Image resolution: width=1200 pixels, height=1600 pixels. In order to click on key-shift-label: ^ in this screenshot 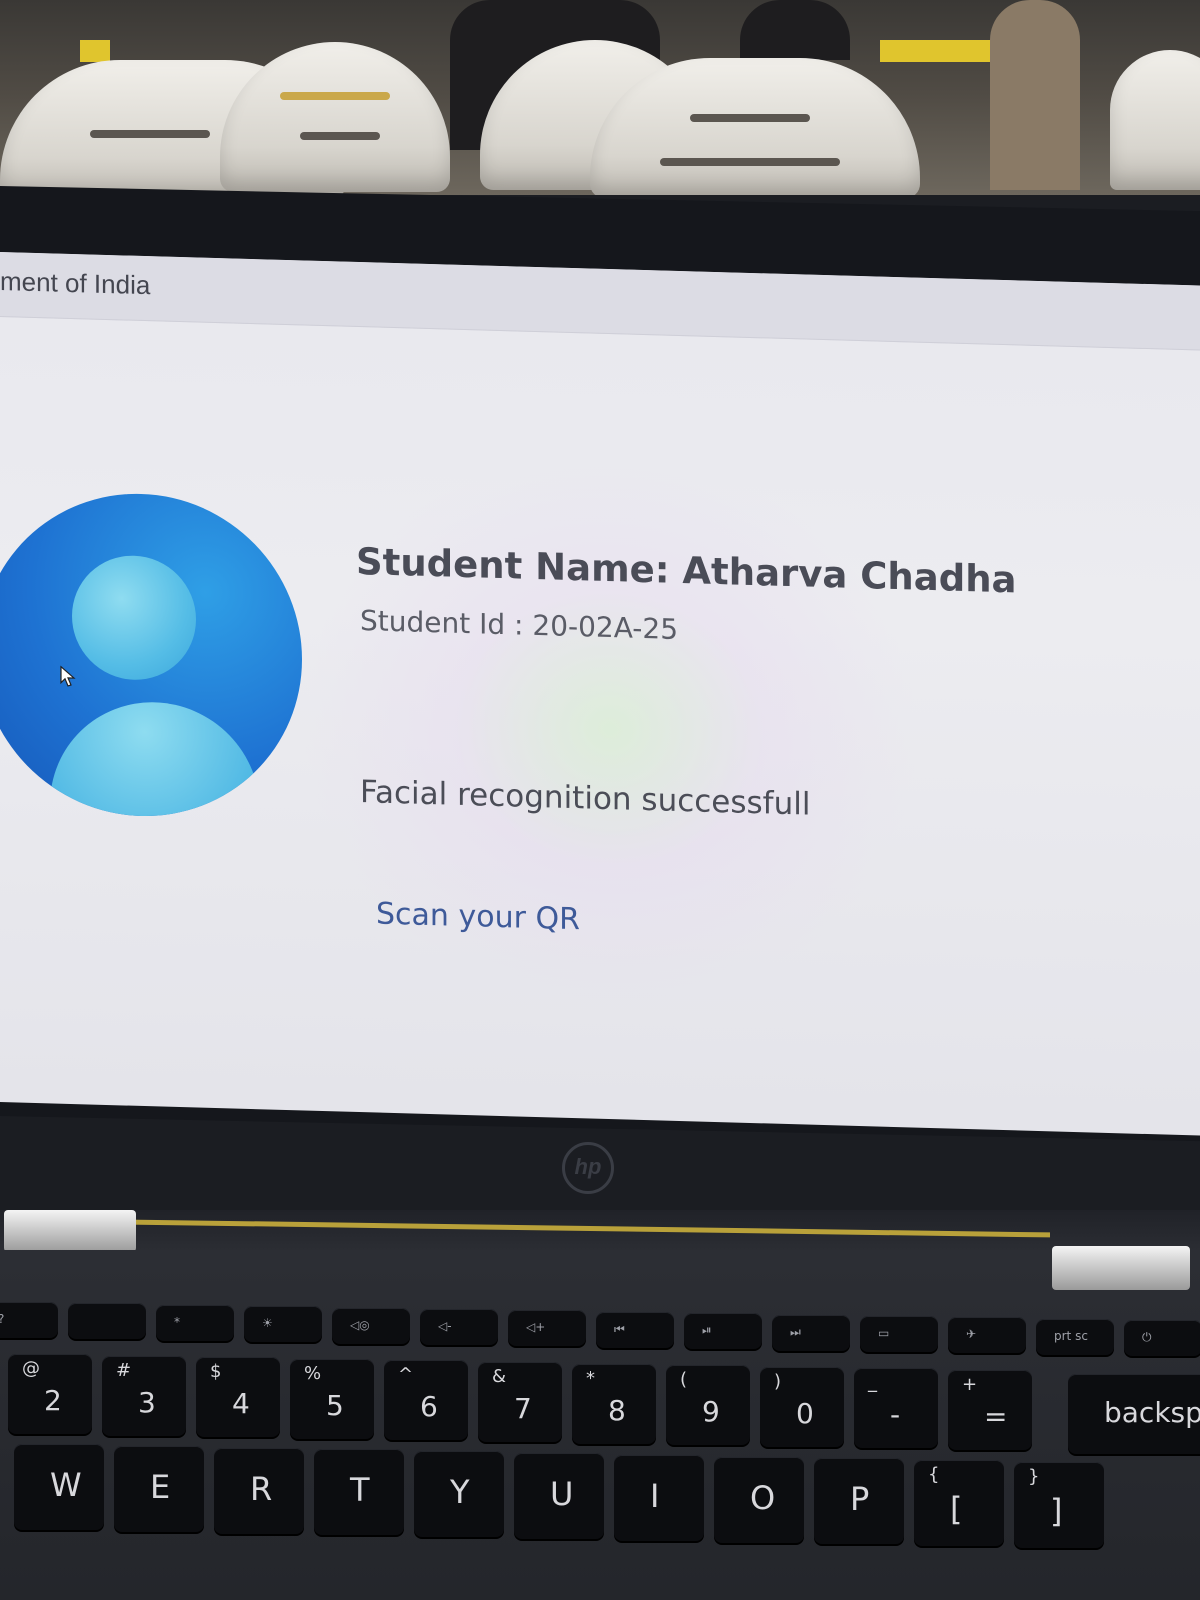, I will do `click(406, 1375)`.